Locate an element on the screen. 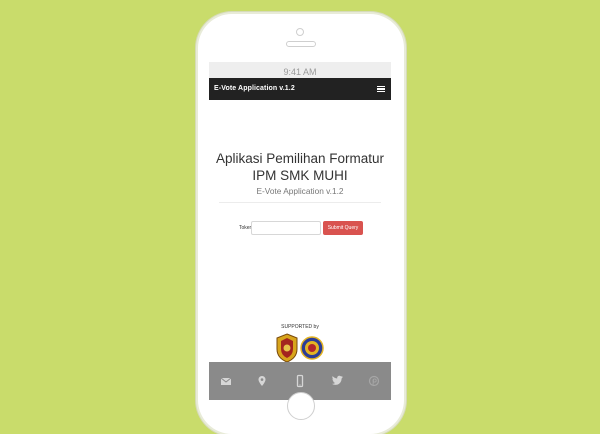 This screenshot has height=434, width=600. home-button is located at coordinates (301, 406).